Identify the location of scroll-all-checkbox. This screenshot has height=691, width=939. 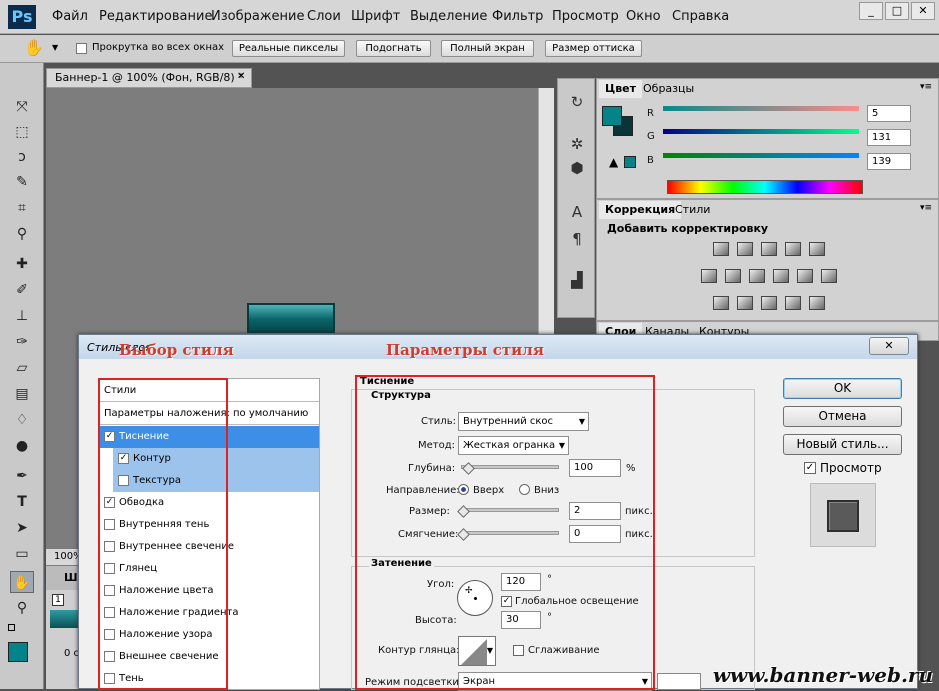
(81, 48).